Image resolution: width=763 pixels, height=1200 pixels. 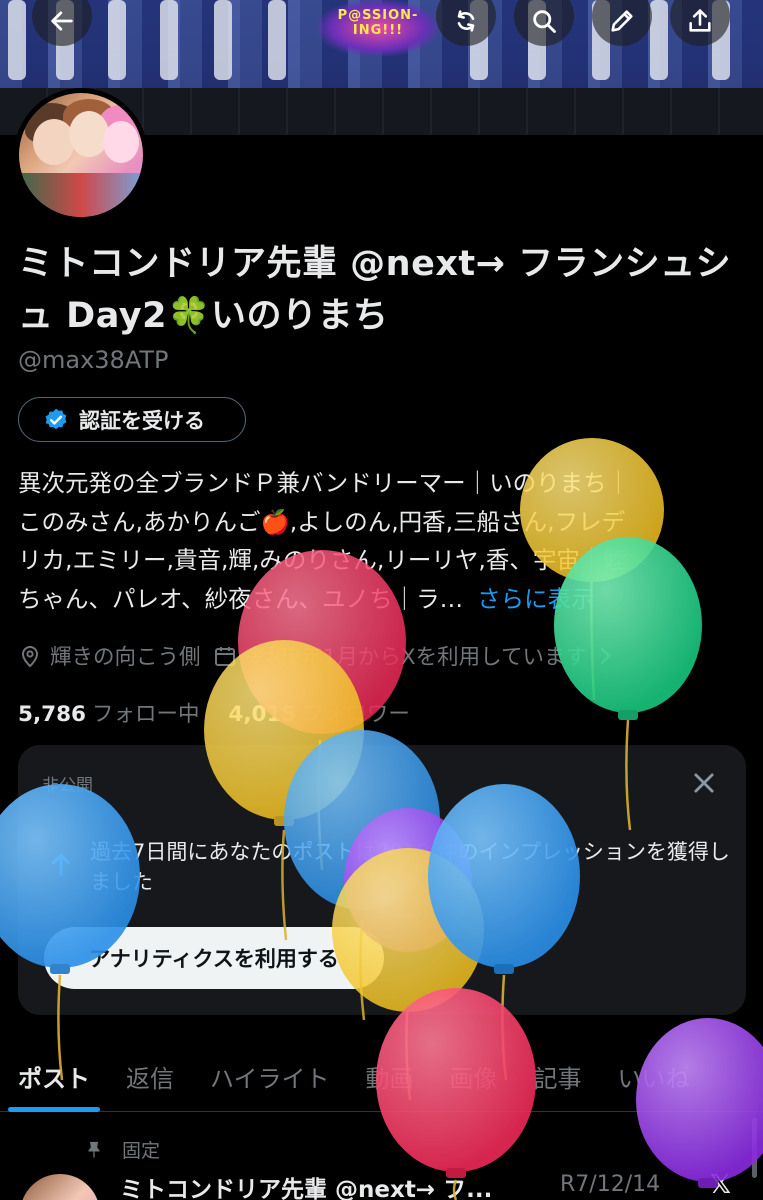 I want to click on scrollbar, so click(x=754, y=1148).